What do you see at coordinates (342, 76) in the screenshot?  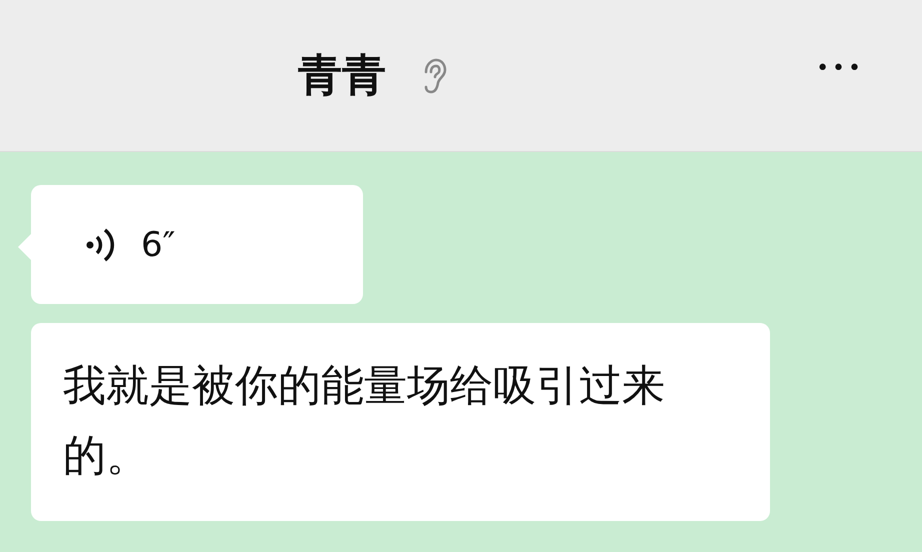 I see `chat-title: 青青` at bounding box center [342, 76].